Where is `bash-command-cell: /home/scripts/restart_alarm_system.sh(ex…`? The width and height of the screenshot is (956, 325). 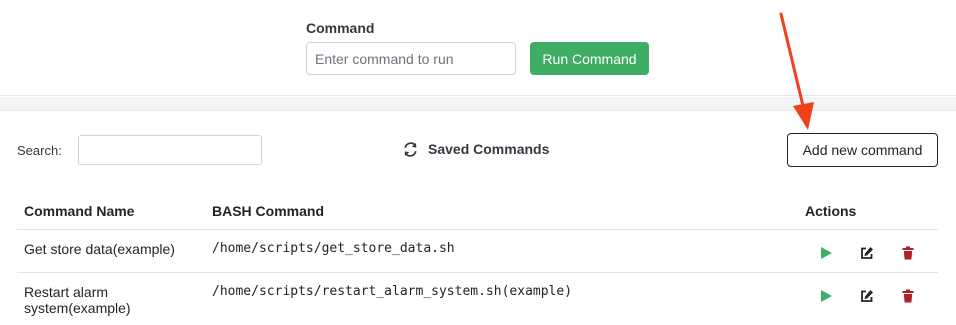 bash-command-cell: /home/scripts/restart_alarm_system.sh(ex… is located at coordinates (501, 298).